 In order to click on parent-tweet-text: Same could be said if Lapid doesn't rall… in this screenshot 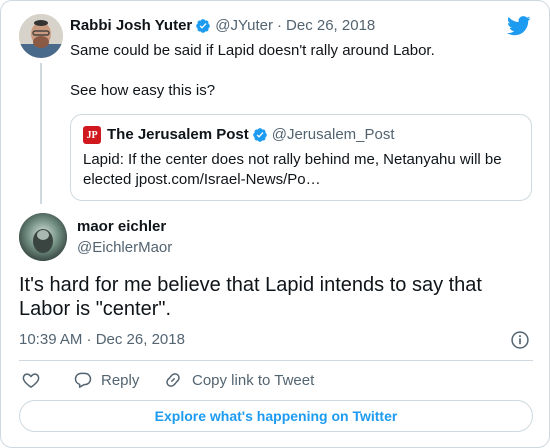, I will do `click(252, 70)`.